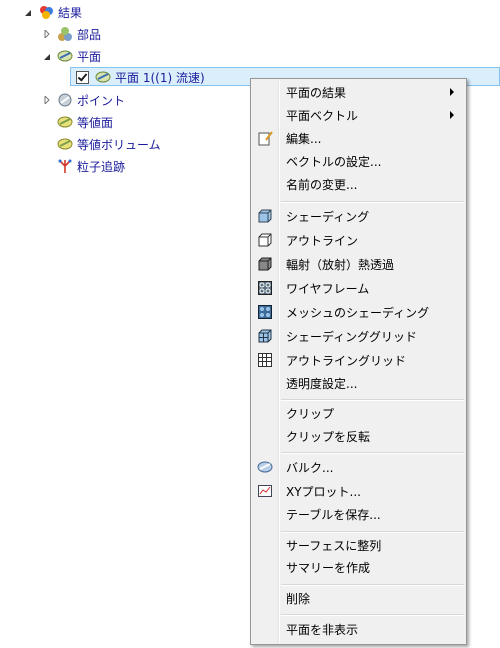  Describe the element at coordinates (95, 122) in the screenshot. I see `tree-node-label: 等値面` at that location.